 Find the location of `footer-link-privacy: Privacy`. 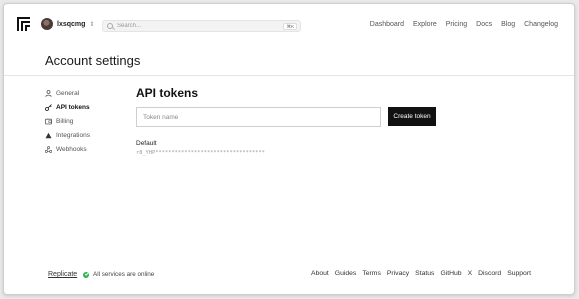

footer-link-privacy: Privacy is located at coordinates (398, 273).